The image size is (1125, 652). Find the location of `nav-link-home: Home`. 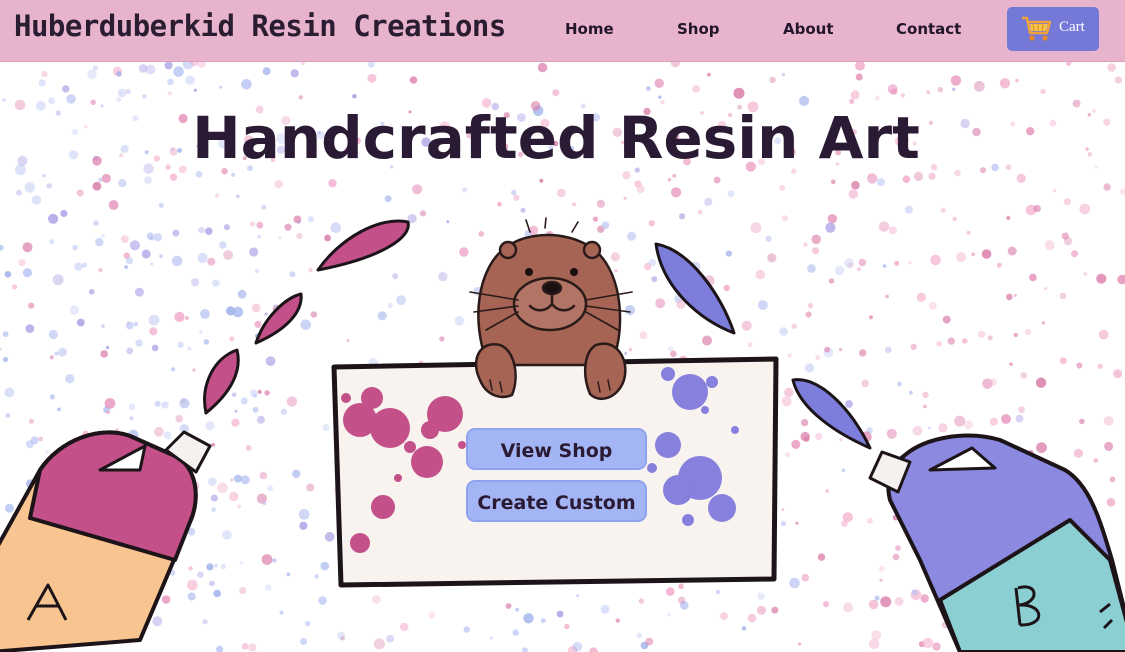

nav-link-home: Home is located at coordinates (589, 29).